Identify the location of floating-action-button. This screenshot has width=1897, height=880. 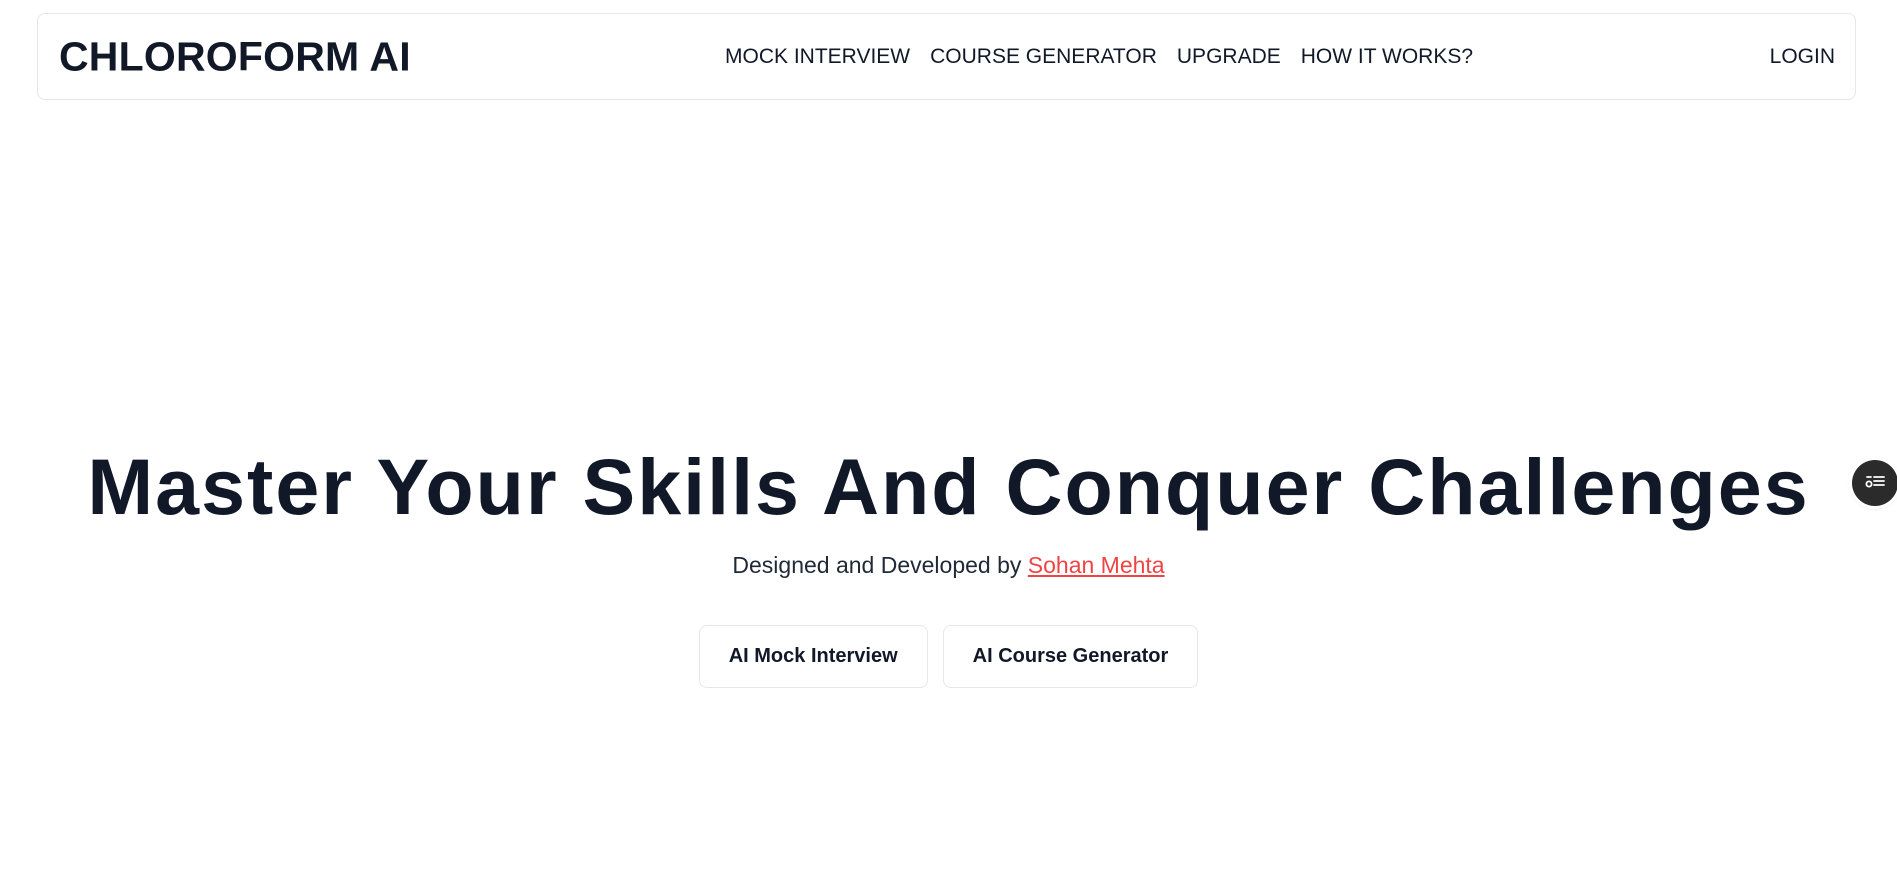
(1874, 483).